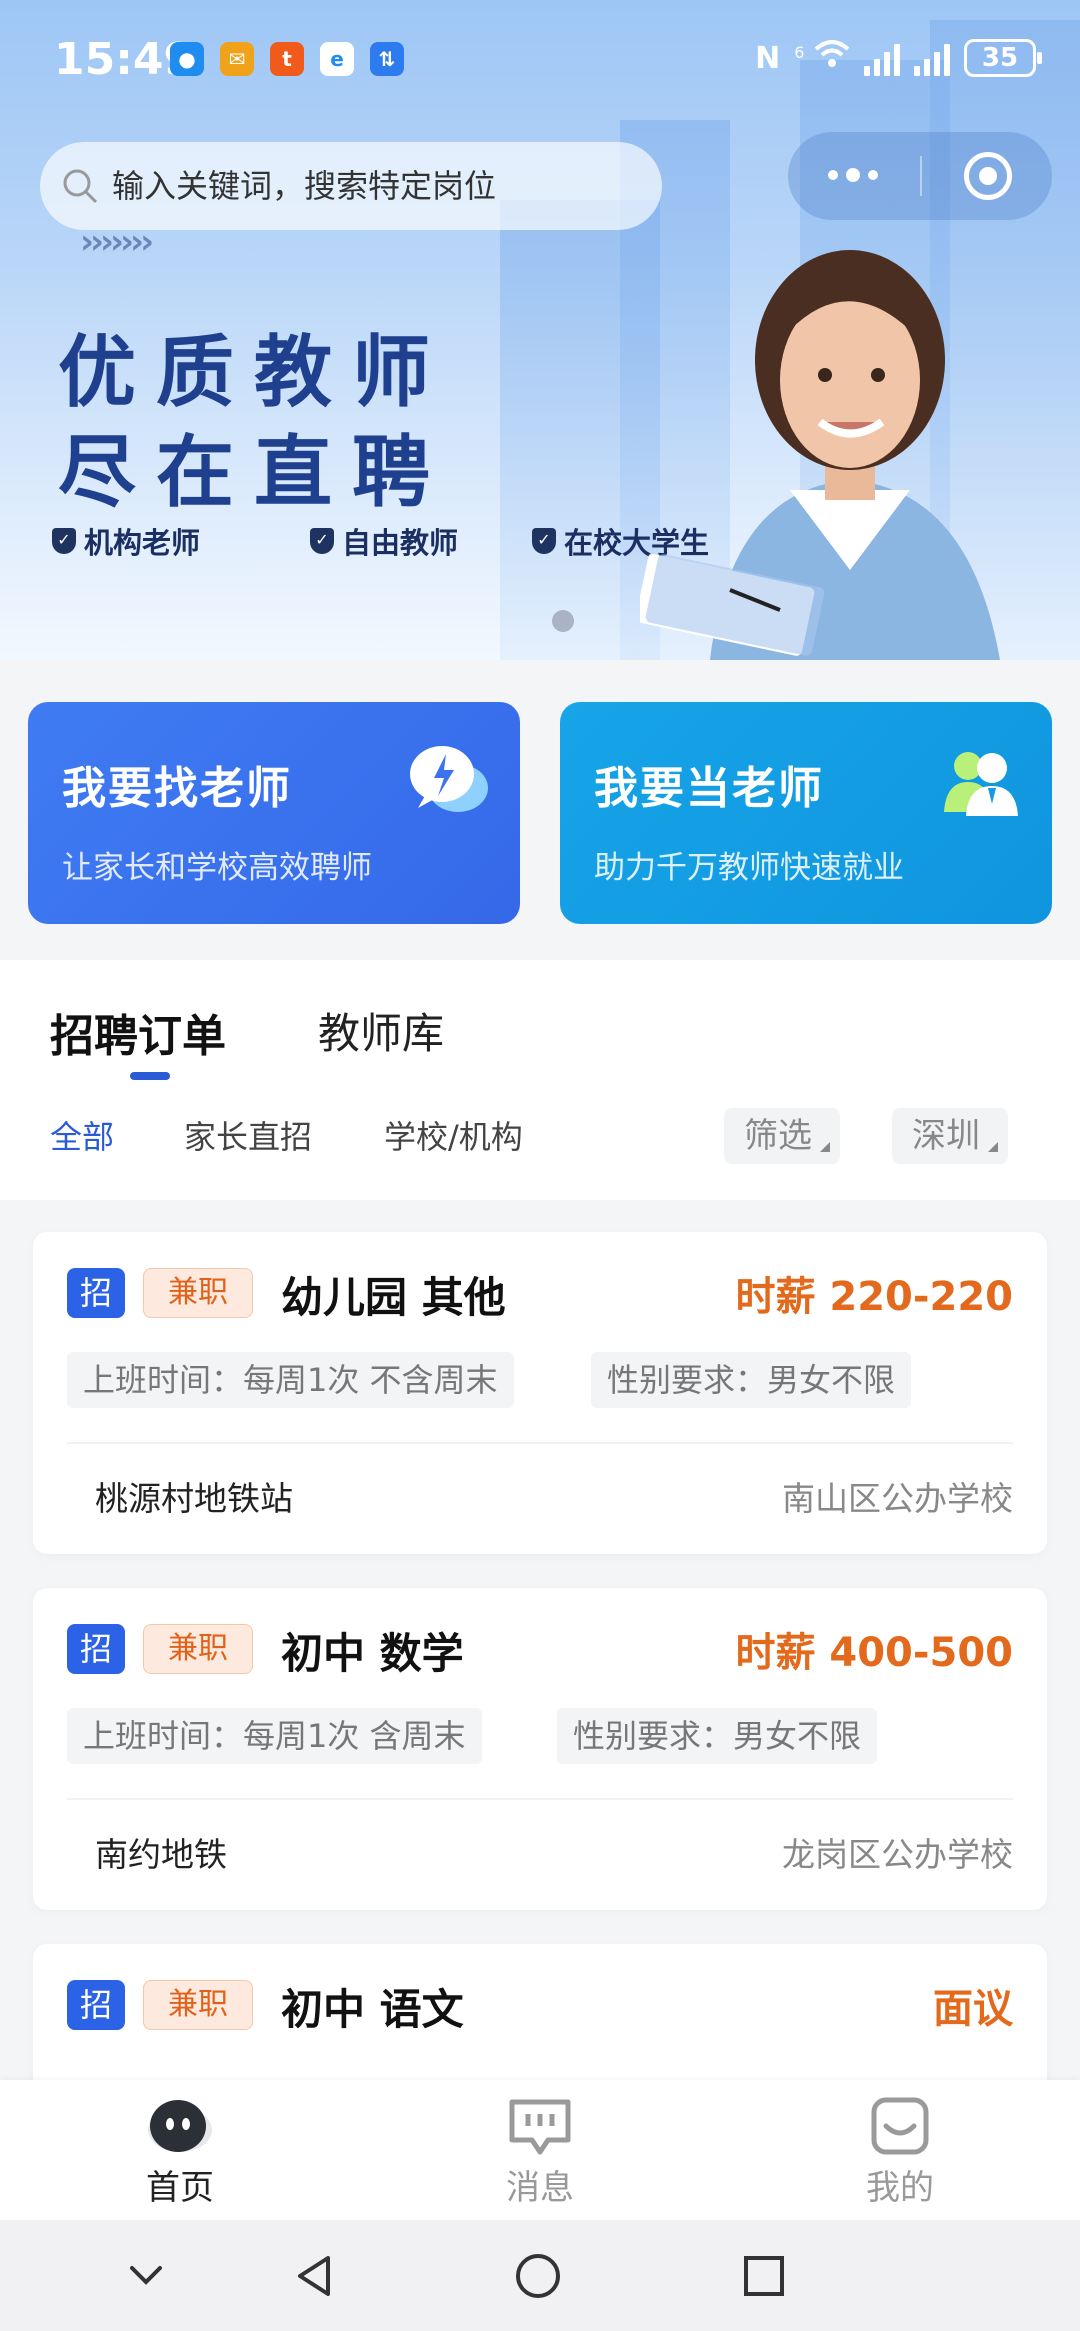  Describe the element at coordinates (874, 1653) in the screenshot. I see `job-salary: 时薪 400-500` at that location.